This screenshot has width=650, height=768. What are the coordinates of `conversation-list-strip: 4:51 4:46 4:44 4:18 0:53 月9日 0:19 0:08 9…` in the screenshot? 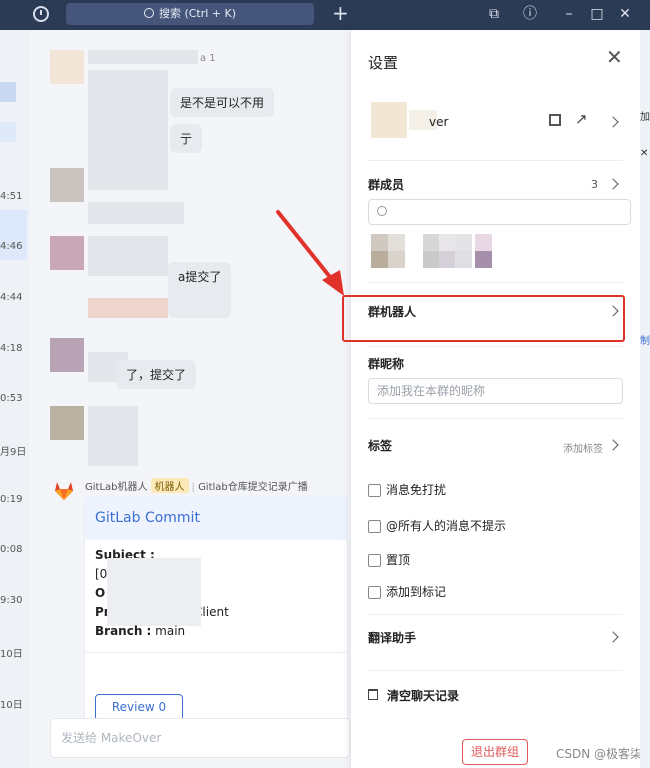 It's located at (15, 399).